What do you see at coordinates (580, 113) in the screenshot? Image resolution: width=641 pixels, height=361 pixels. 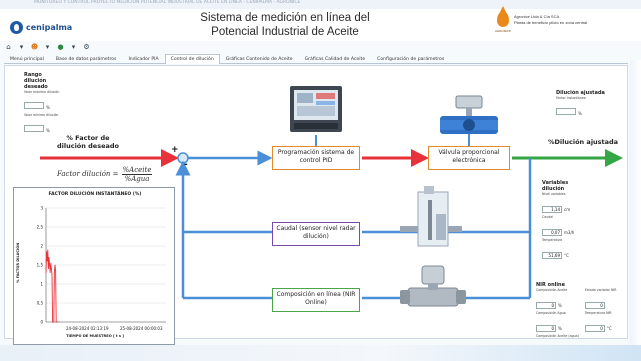 I see `factor-unit: %` at bounding box center [580, 113].